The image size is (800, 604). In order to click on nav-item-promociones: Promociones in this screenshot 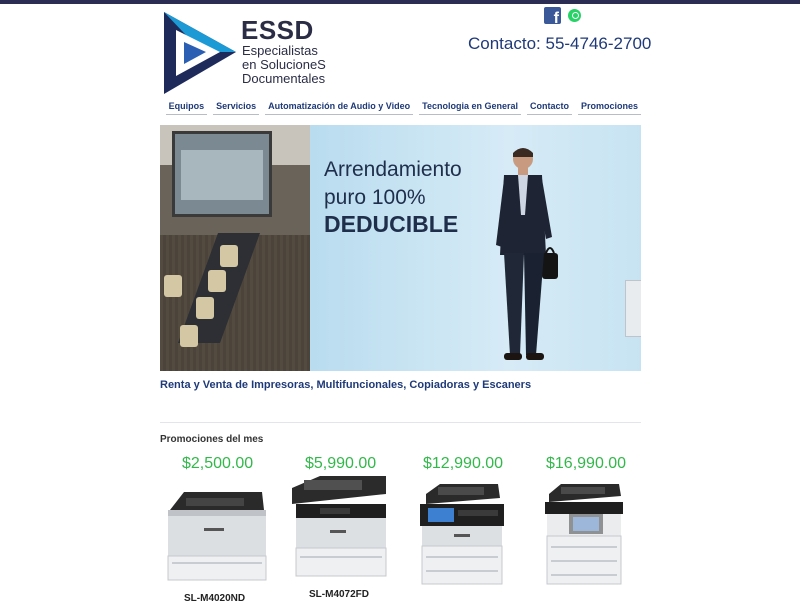, I will do `click(609, 108)`.